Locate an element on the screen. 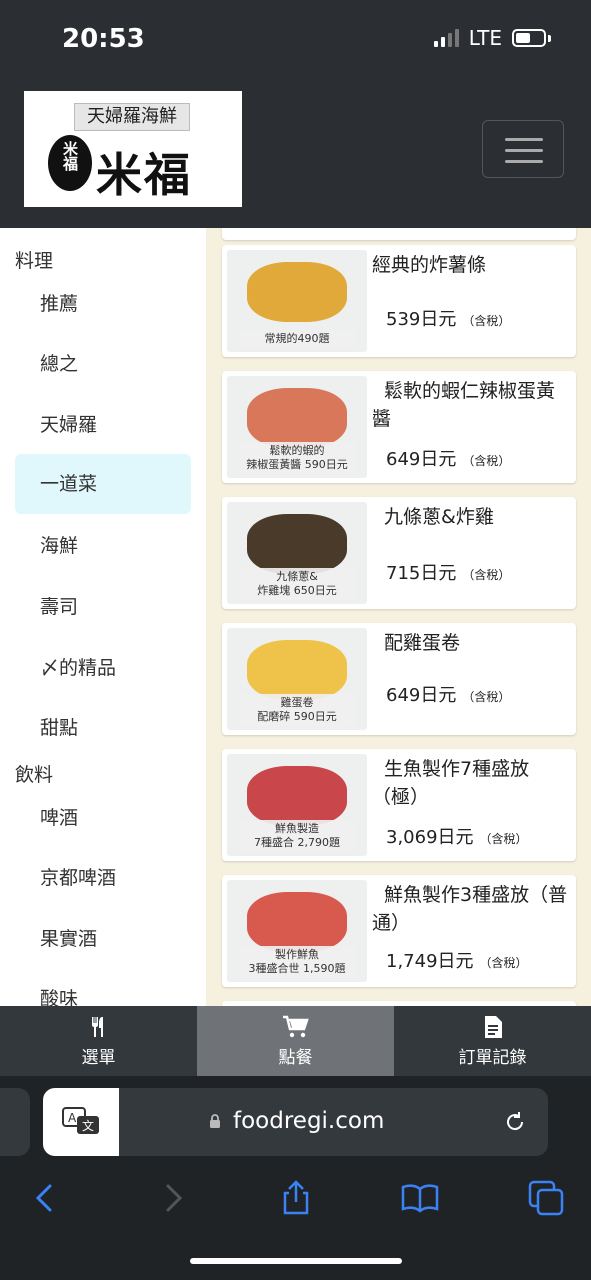 This screenshot has height=1280, width=591. menu-item-image: 九條蔥& 炸雞塊 650日元 is located at coordinates (297, 553).